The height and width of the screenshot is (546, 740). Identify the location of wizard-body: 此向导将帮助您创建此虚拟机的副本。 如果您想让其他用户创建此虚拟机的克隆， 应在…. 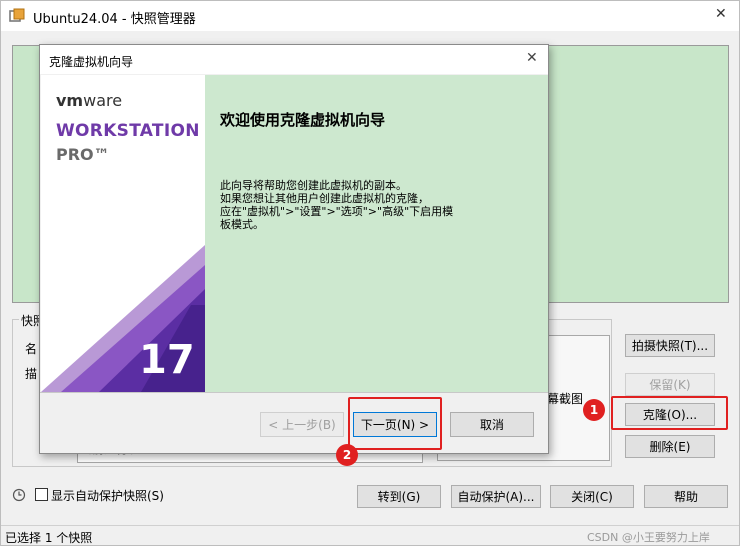
(380, 205).